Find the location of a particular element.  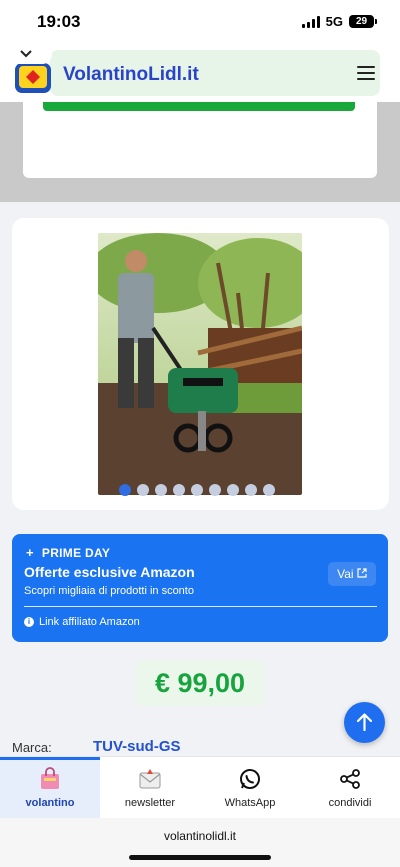

network-type: 5G is located at coordinates (334, 21).